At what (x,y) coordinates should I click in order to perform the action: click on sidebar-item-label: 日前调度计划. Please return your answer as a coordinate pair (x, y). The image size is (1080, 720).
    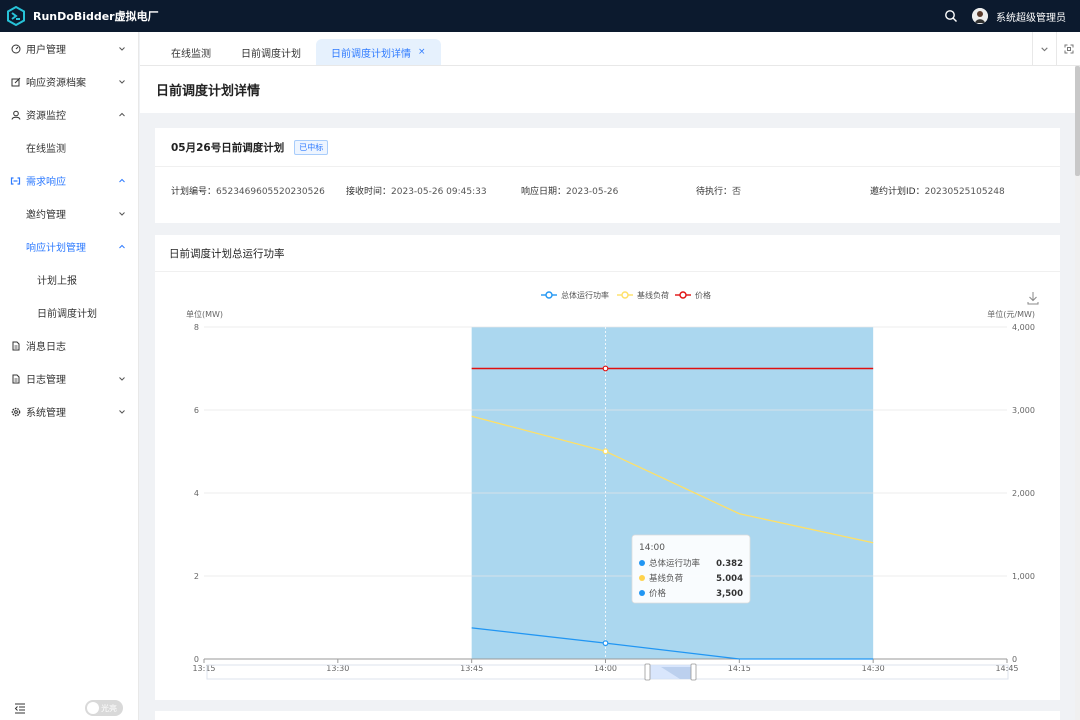
    Looking at the image, I should click on (67, 314).